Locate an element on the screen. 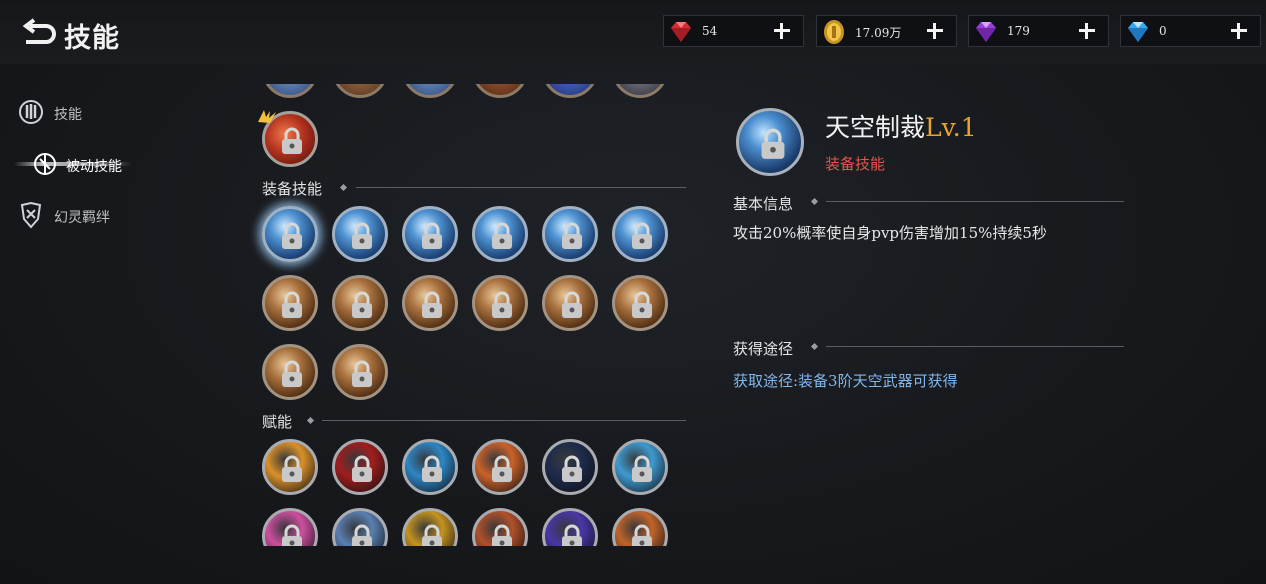  section-title: 装备技能 is located at coordinates (292, 189).